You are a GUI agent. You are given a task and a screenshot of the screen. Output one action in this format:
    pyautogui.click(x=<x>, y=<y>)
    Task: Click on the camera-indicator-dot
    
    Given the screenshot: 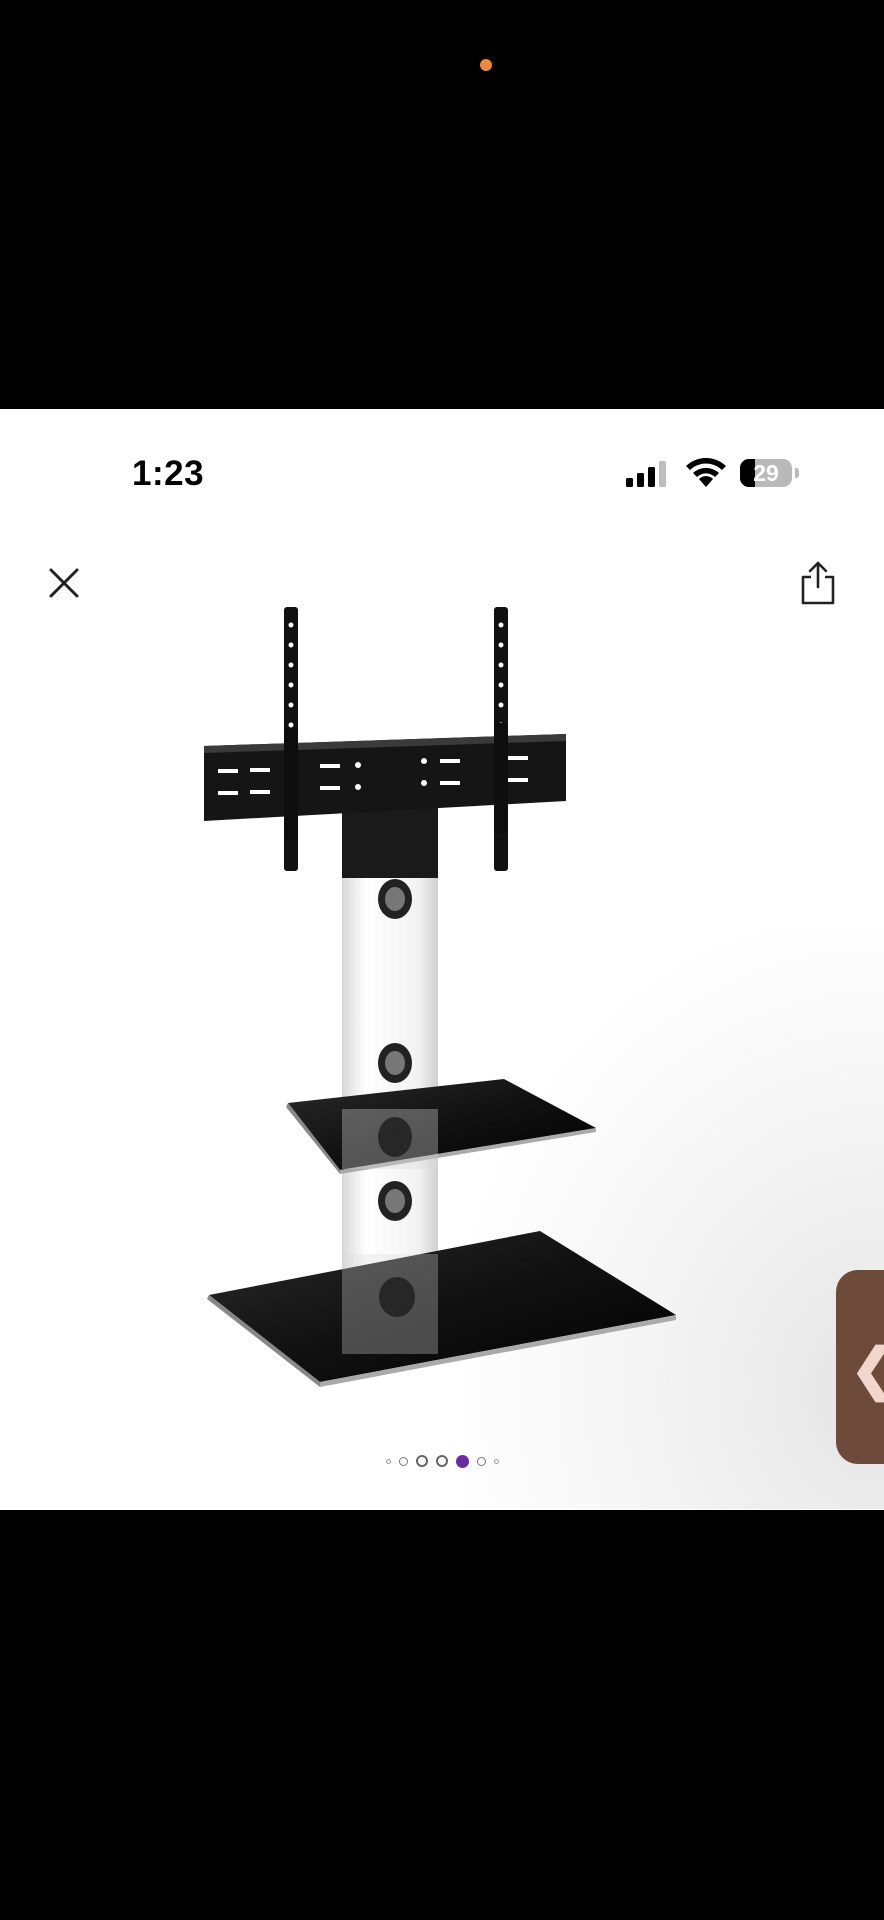 What is the action you would take?
    pyautogui.click(x=486, y=65)
    